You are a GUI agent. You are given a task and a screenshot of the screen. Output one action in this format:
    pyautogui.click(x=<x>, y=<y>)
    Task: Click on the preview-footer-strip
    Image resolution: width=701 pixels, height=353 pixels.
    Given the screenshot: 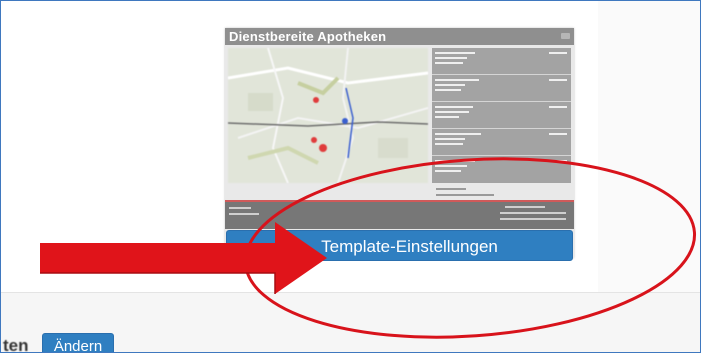 What is the action you would take?
    pyautogui.click(x=399, y=214)
    